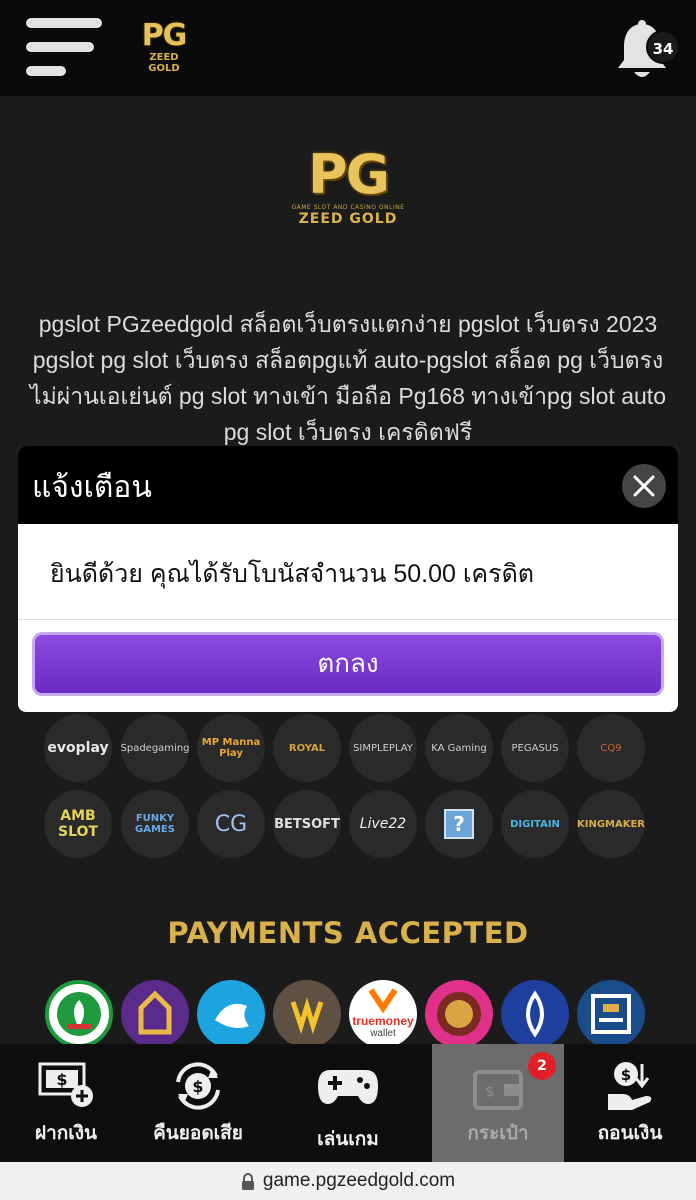 Image resolution: width=696 pixels, height=1200 pixels. I want to click on nav-cashback-label: คืนยอดเสีย, so click(198, 1133).